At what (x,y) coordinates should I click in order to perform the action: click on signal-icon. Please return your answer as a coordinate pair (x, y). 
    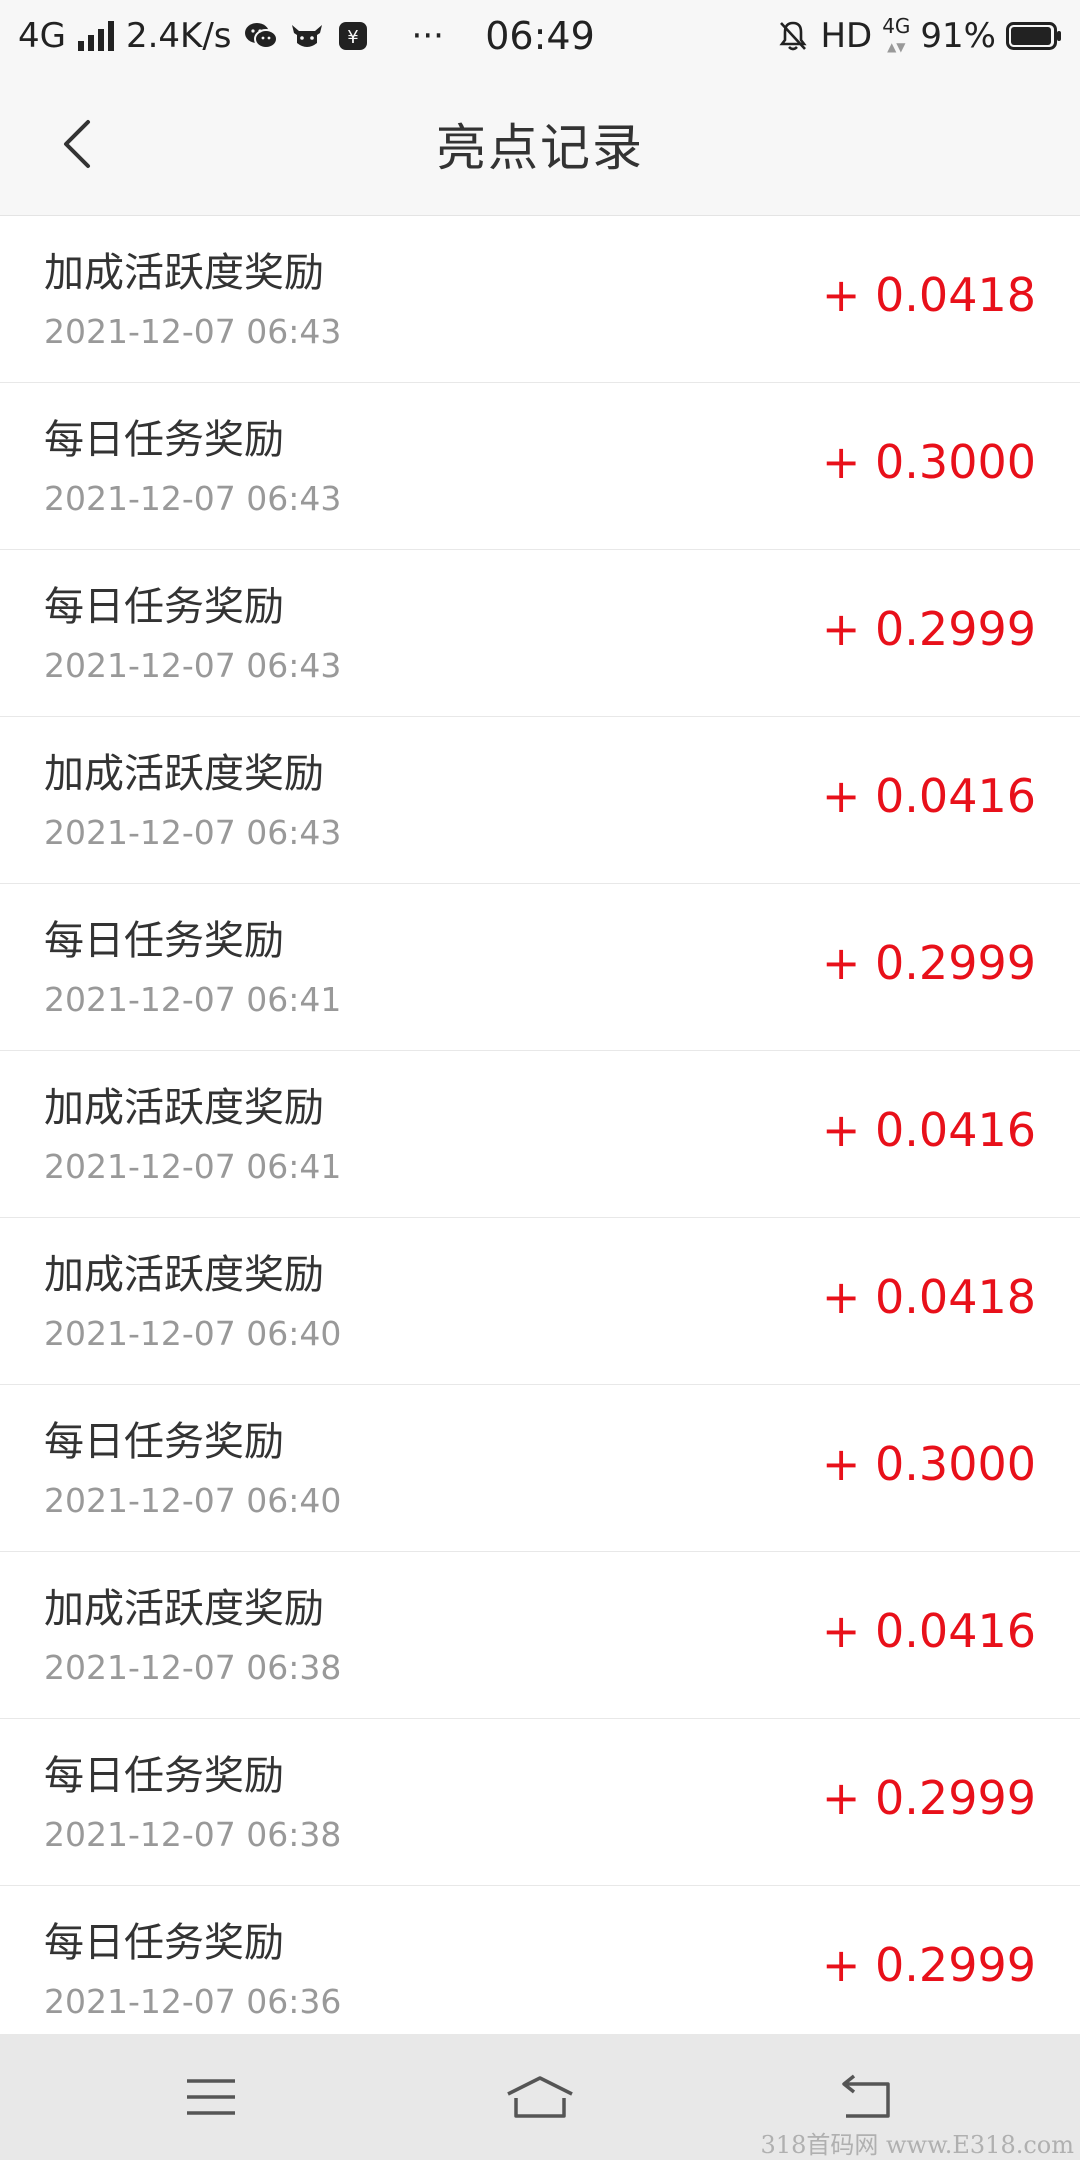
    Looking at the image, I should click on (95, 36).